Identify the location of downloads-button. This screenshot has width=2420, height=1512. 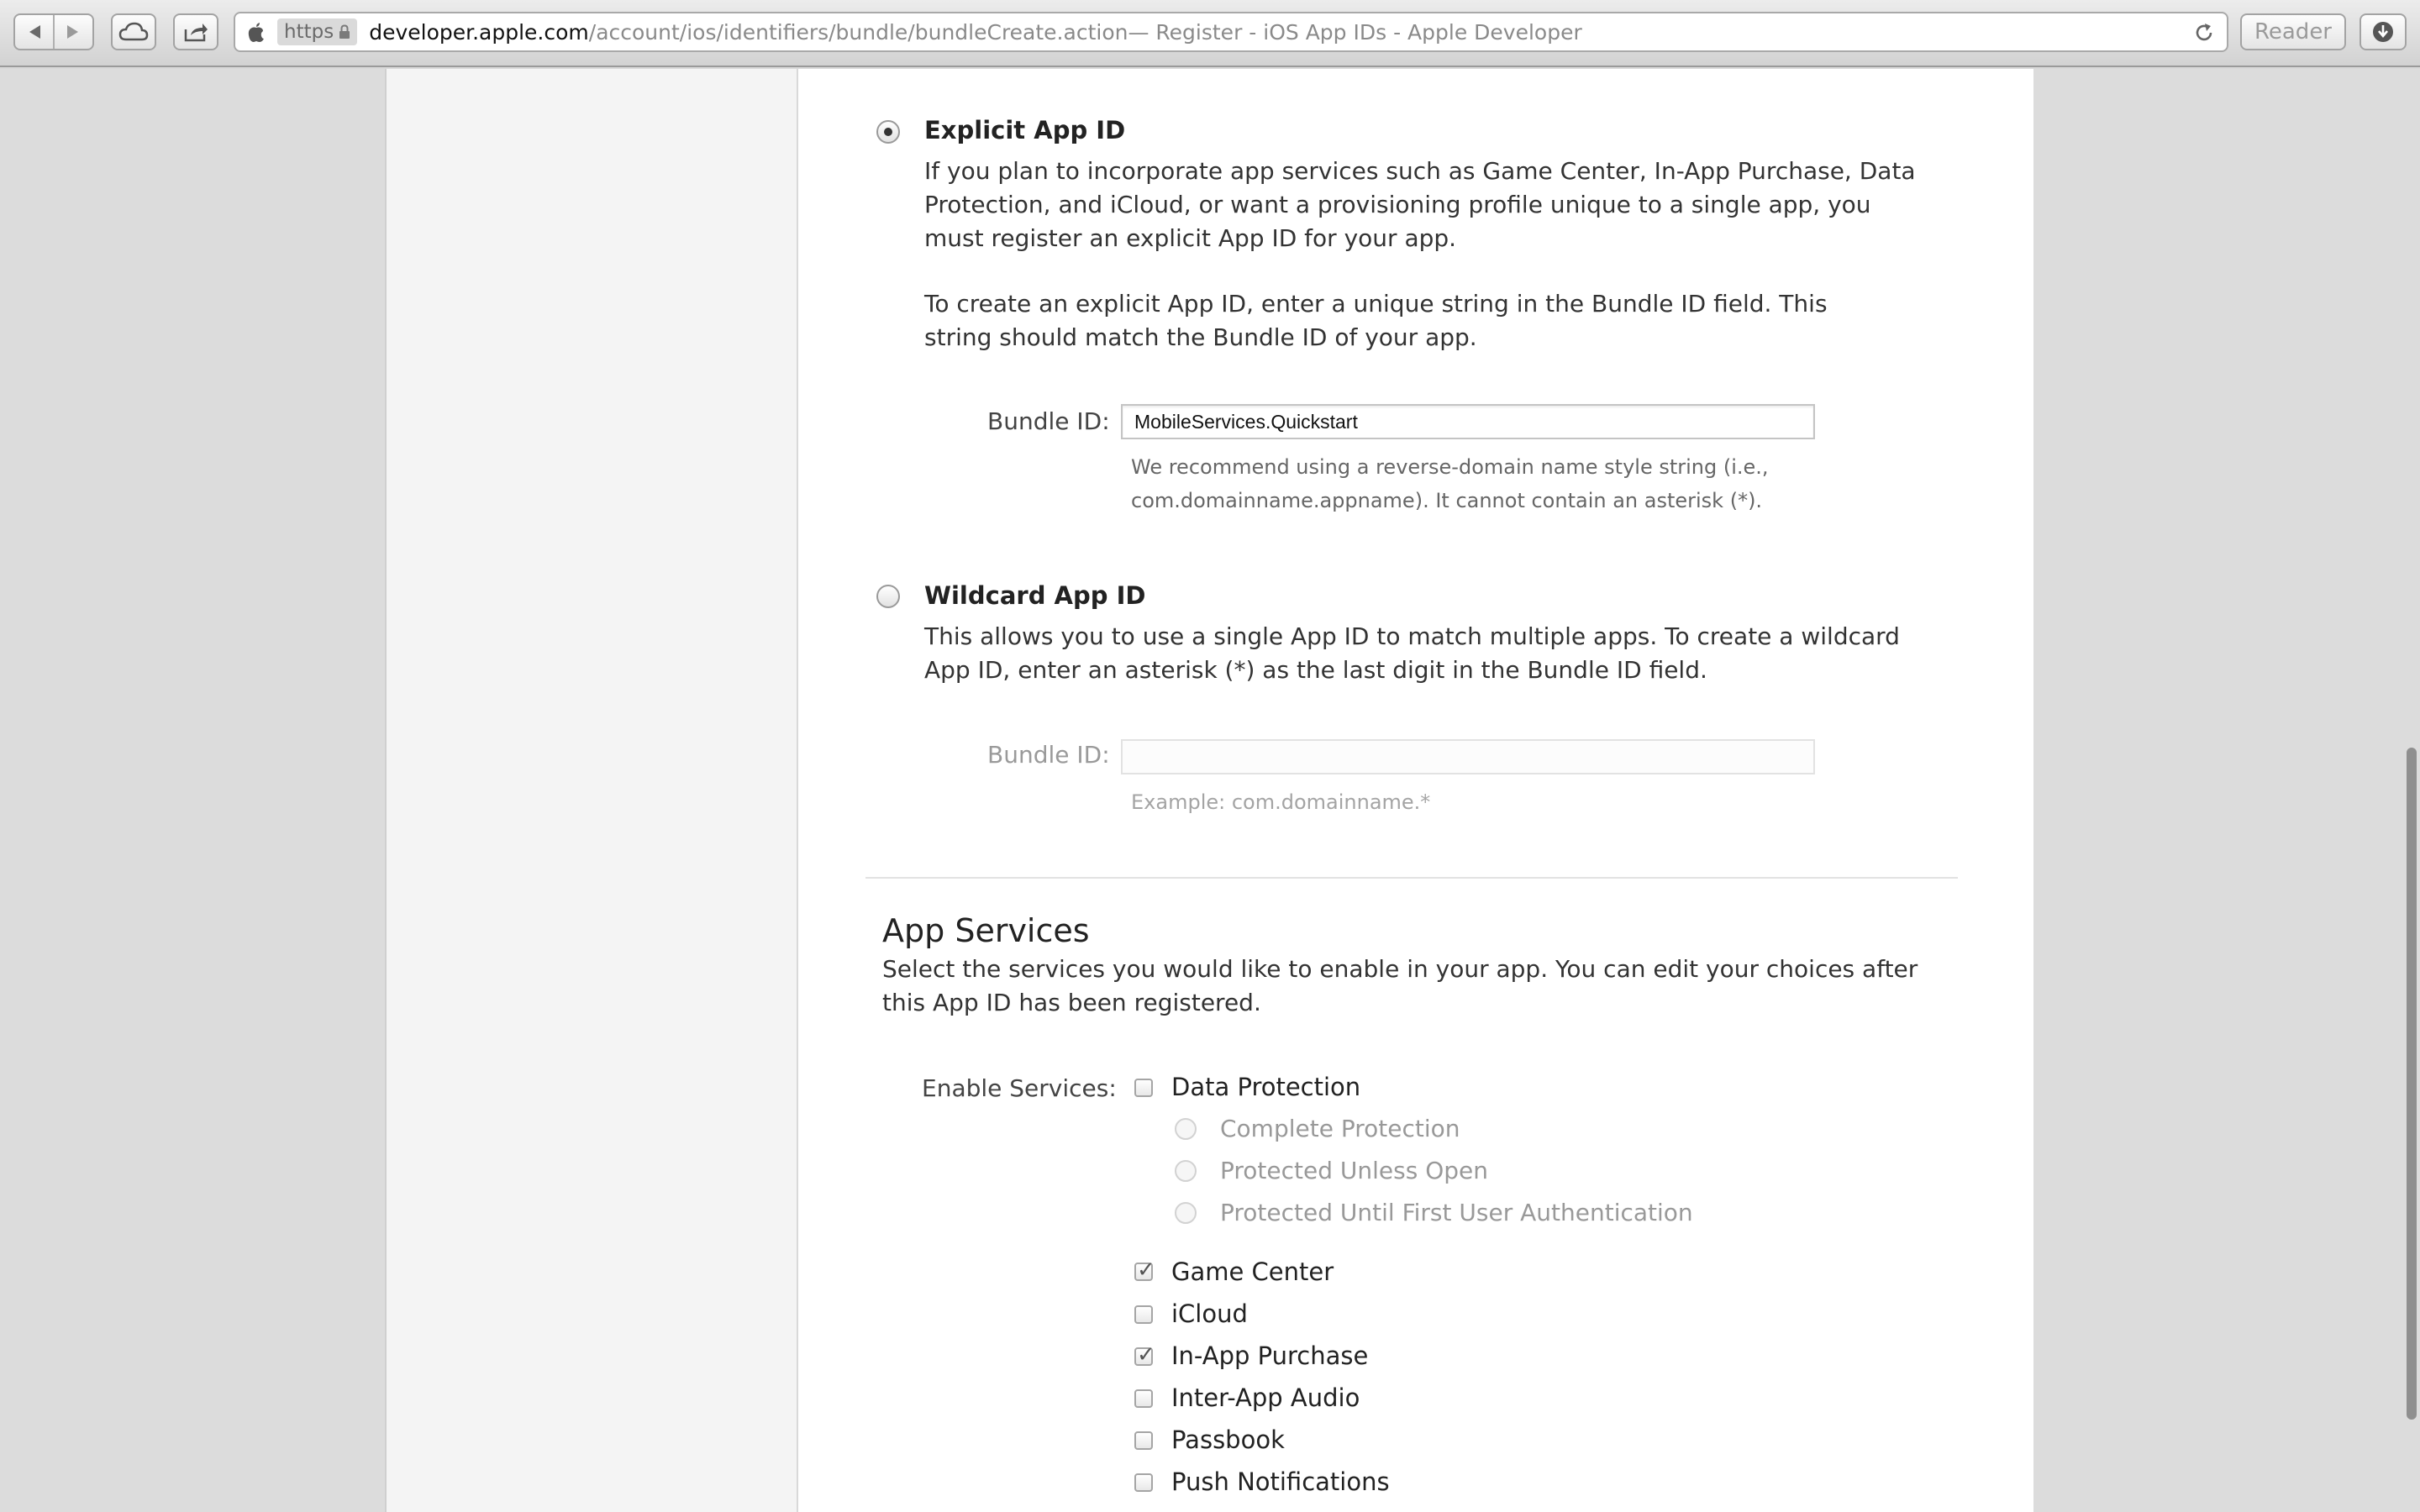
(2384, 31).